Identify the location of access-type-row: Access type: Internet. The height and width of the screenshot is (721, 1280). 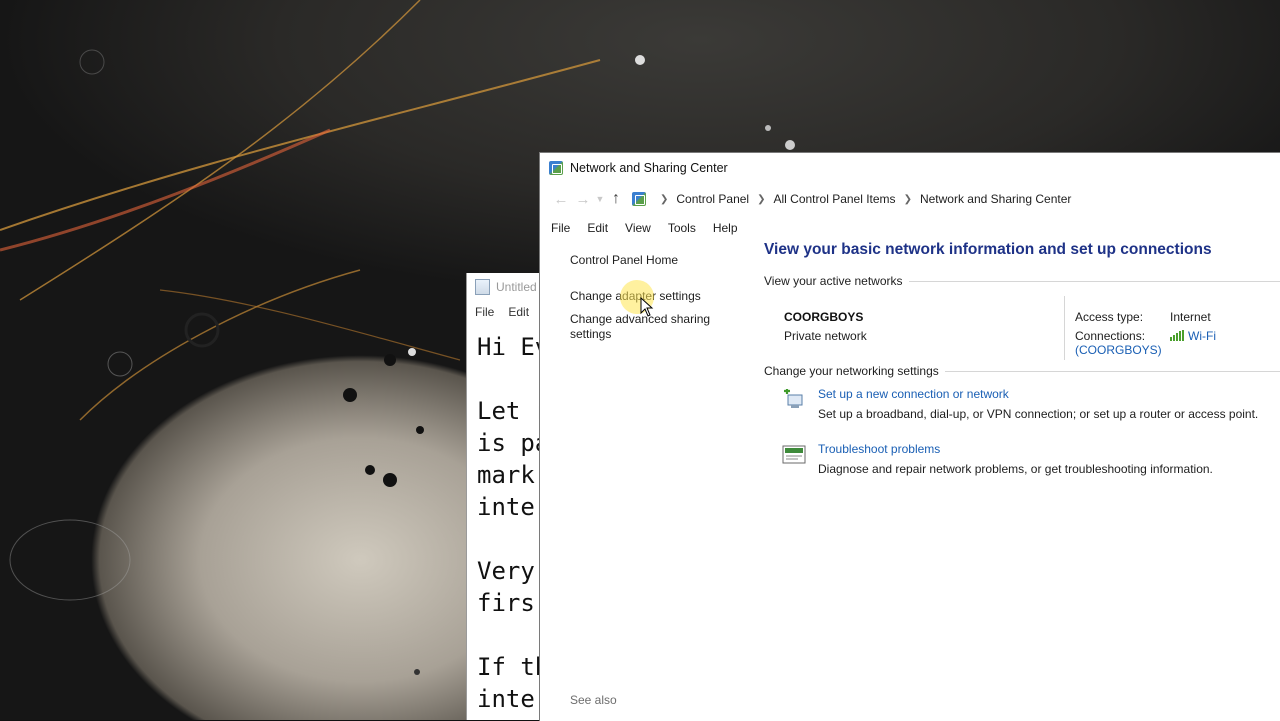
(1143, 317).